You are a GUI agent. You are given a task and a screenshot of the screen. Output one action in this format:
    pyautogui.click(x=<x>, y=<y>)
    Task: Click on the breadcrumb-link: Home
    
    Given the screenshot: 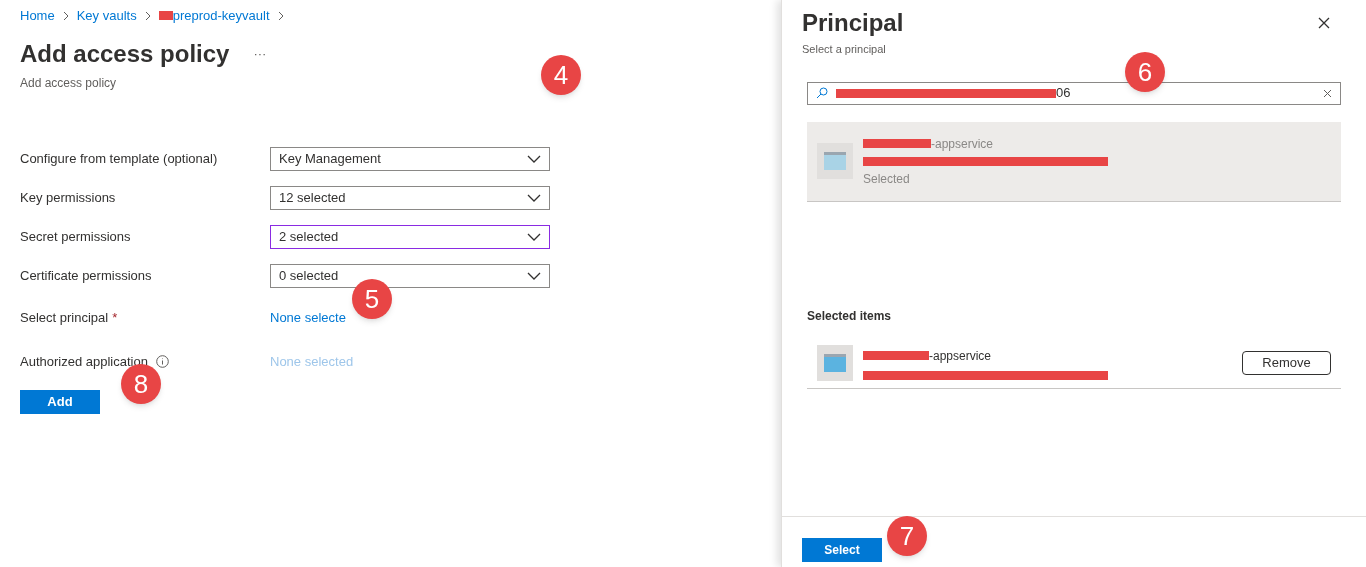 What is the action you would take?
    pyautogui.click(x=37, y=16)
    